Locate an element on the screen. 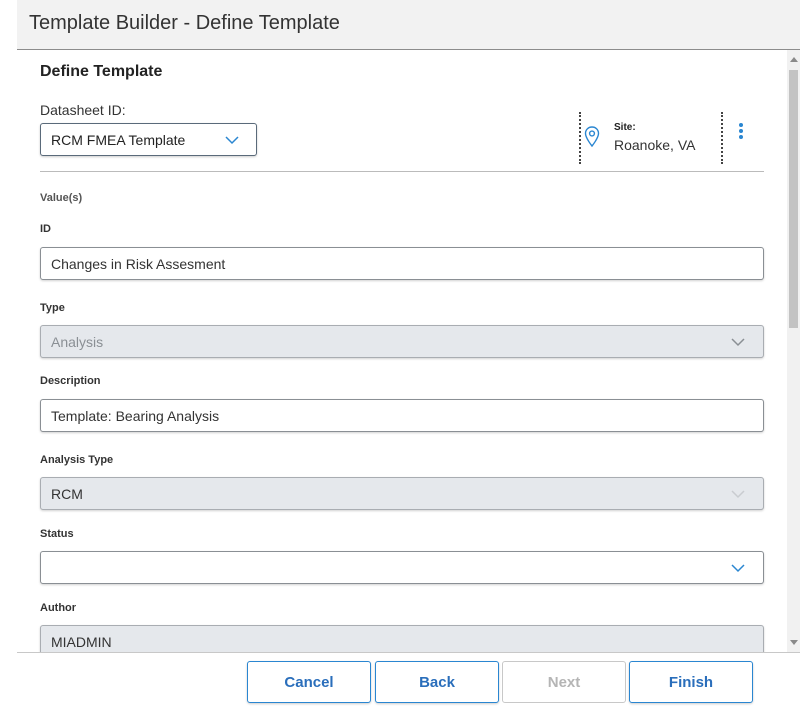  datasheet-label: Datasheet ID: is located at coordinates (83, 110).